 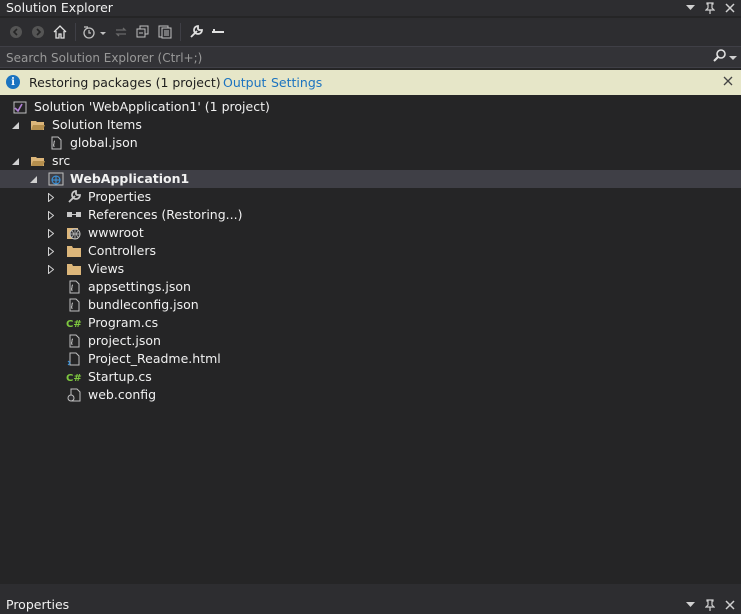 I want to click on properties-panel-title-bar: Properties, so click(x=370, y=605).